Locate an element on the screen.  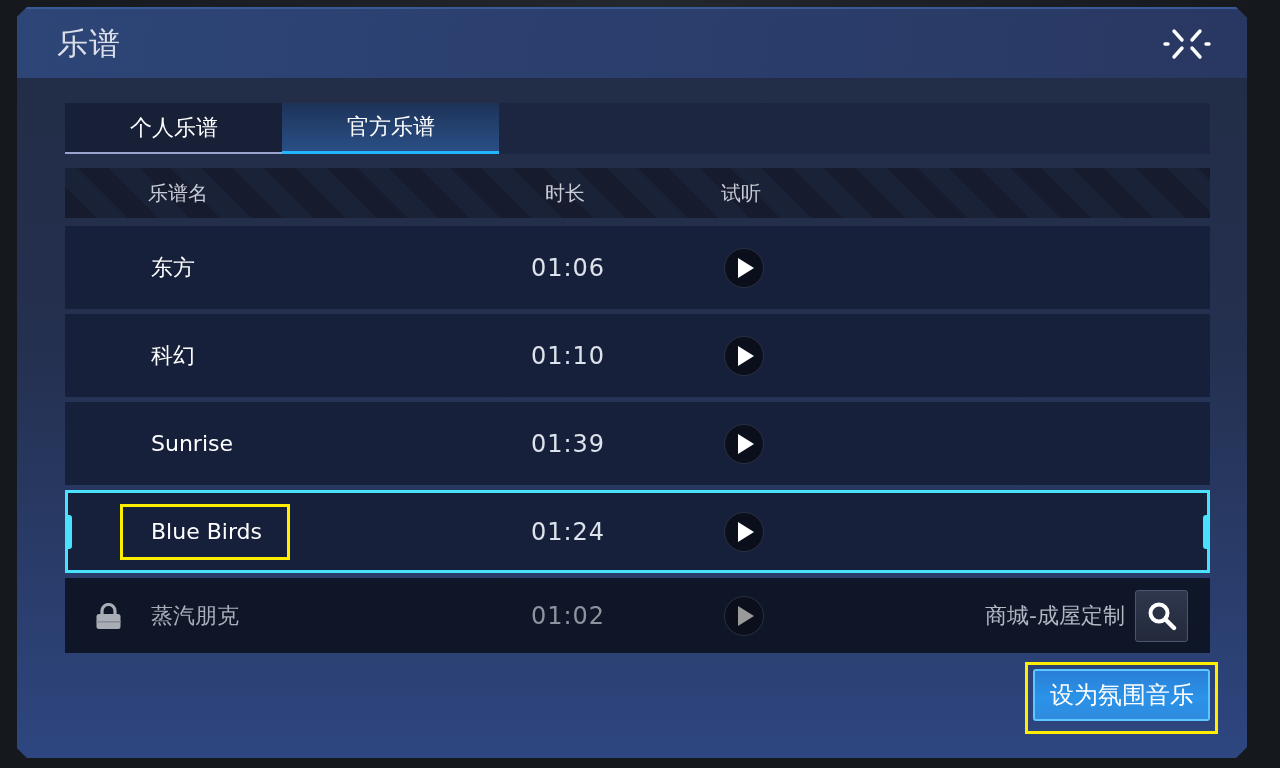
lock-icon is located at coordinates (108, 615).